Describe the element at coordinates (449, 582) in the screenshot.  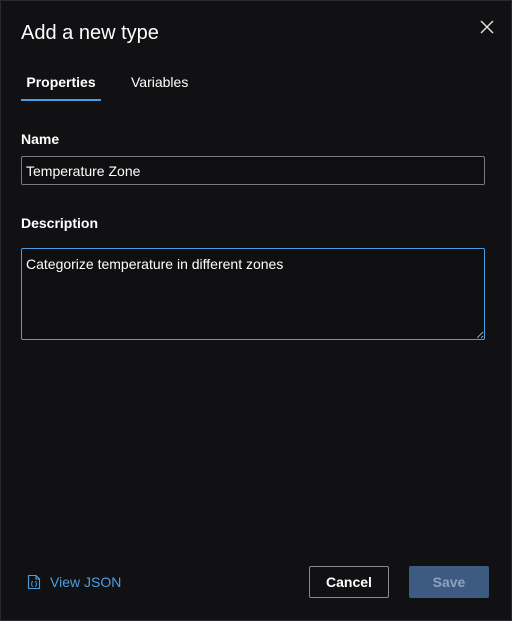
I see `save-button: Save` at that location.